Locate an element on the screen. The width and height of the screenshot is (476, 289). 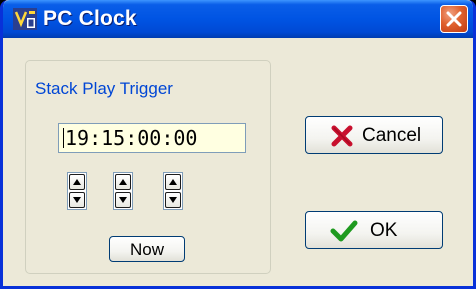
minutes-up-button is located at coordinates (123, 182).